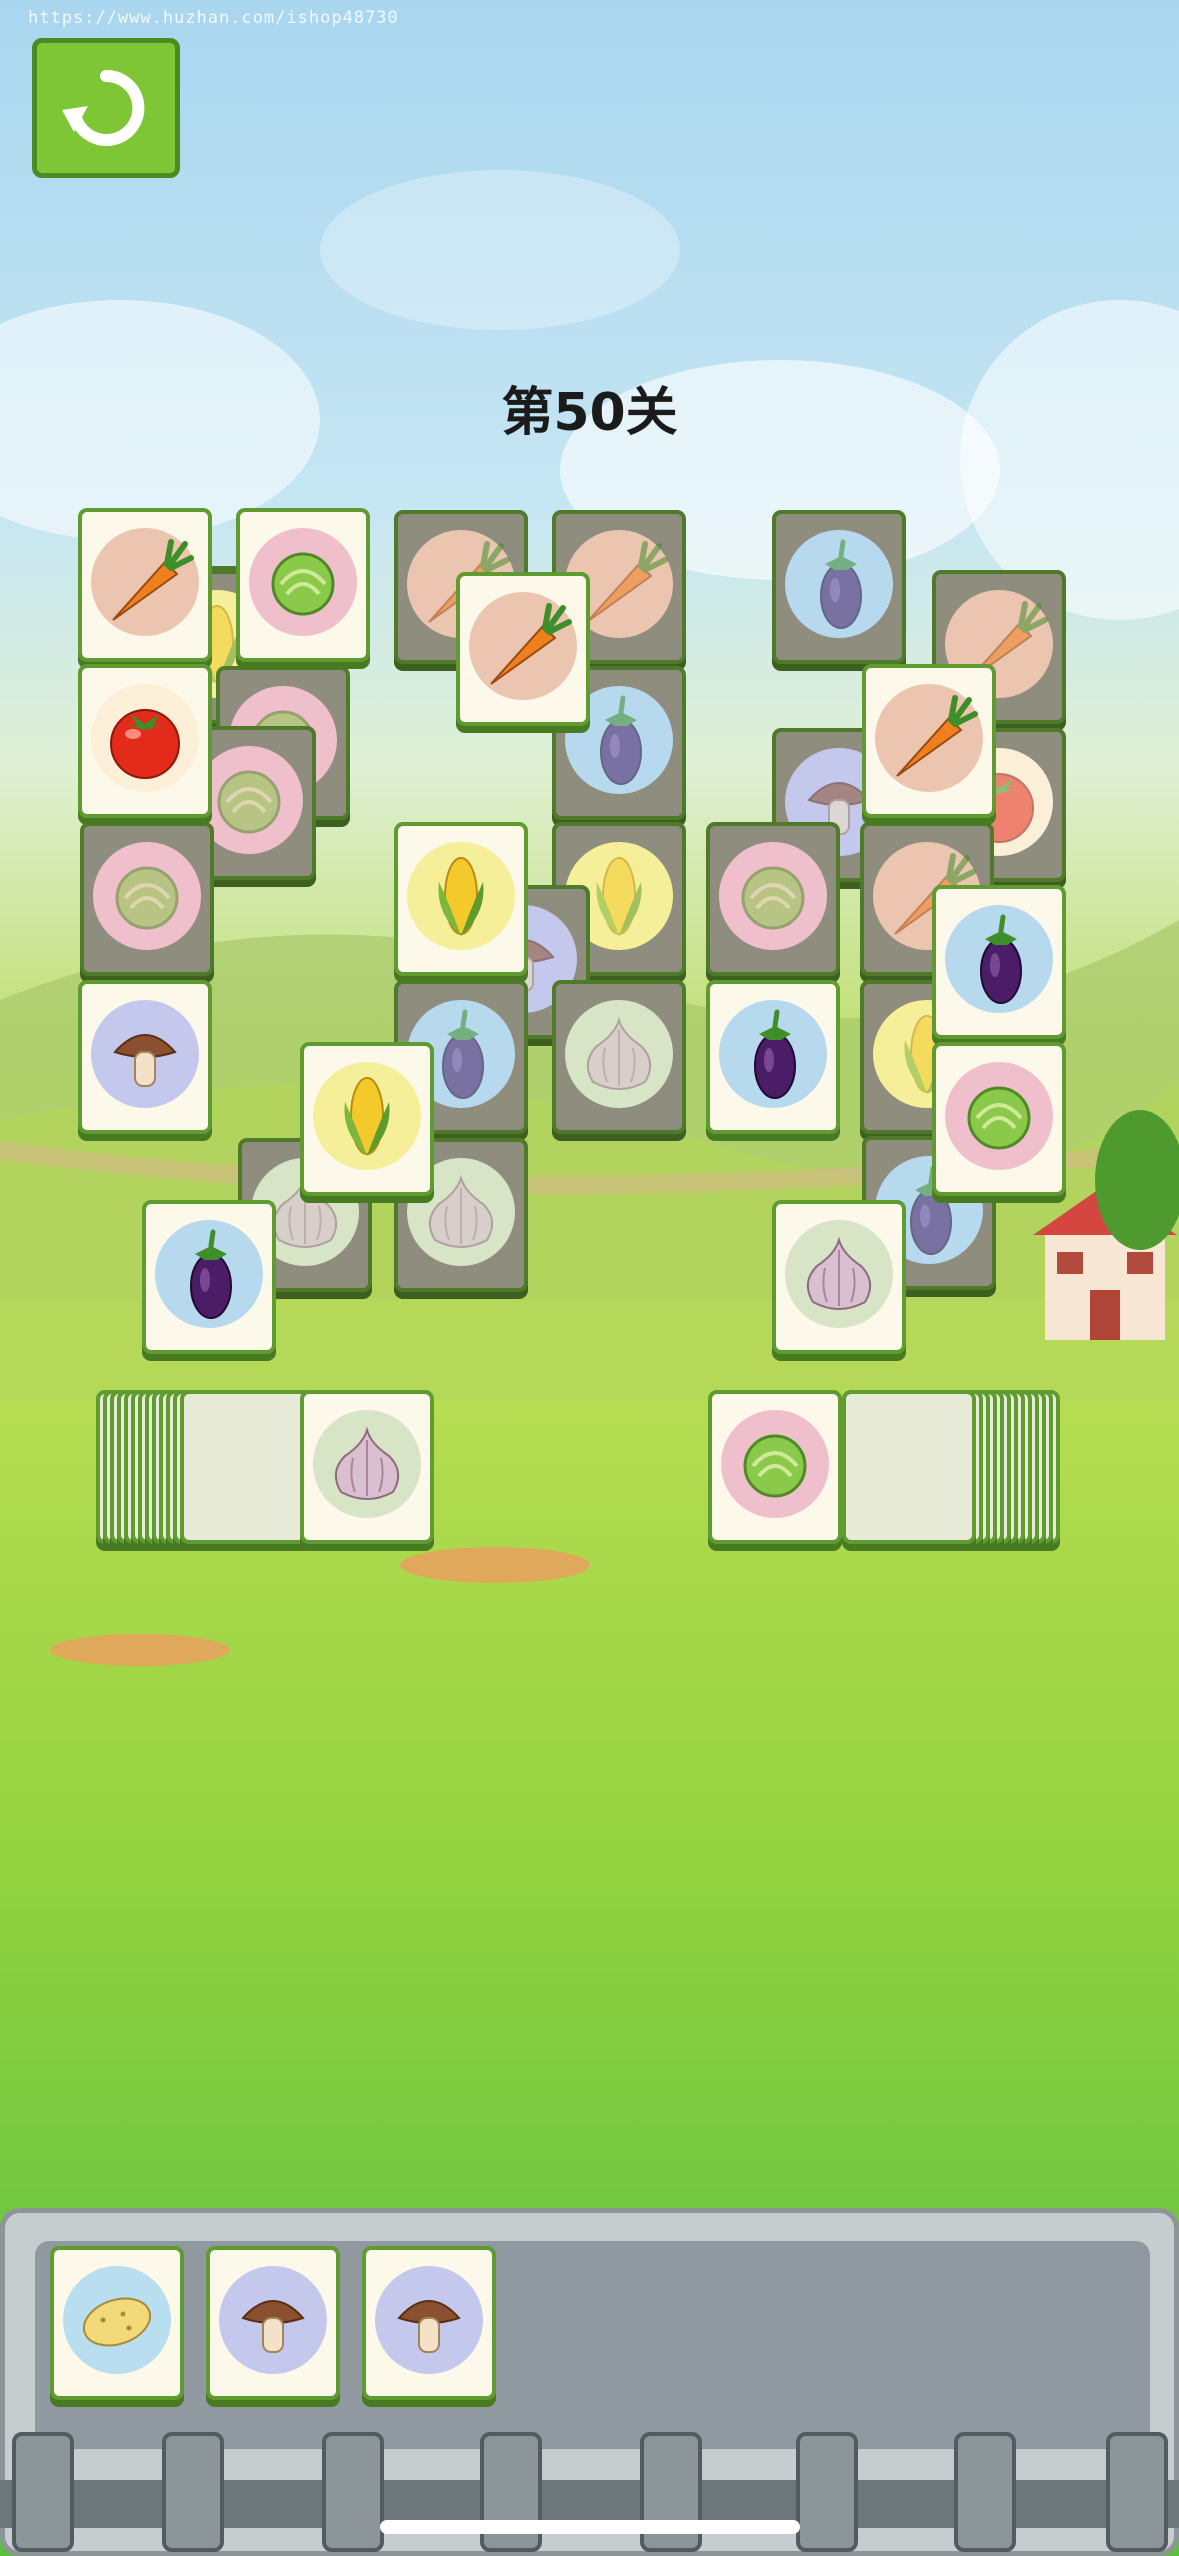 This screenshot has height=2556, width=1179. I want to click on tomato-icon, so click(145, 744).